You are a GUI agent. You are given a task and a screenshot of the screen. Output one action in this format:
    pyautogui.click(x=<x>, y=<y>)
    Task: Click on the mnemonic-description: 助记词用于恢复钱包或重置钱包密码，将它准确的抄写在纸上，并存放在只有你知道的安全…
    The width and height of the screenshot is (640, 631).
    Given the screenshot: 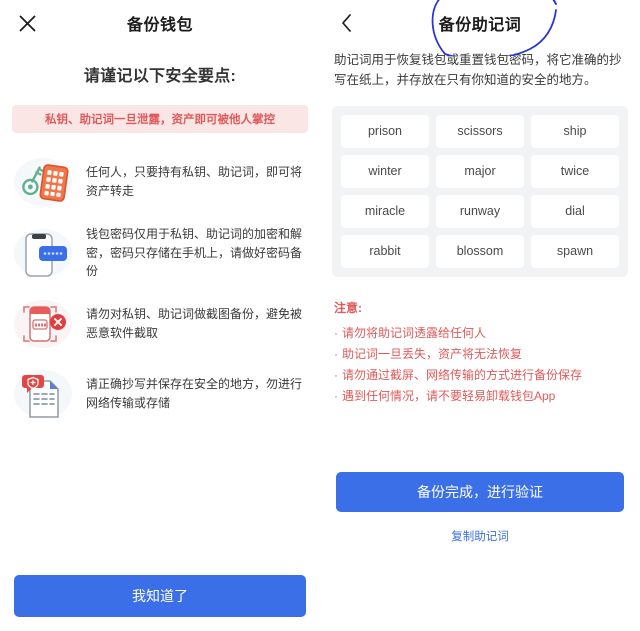 What is the action you would take?
    pyautogui.click(x=478, y=70)
    